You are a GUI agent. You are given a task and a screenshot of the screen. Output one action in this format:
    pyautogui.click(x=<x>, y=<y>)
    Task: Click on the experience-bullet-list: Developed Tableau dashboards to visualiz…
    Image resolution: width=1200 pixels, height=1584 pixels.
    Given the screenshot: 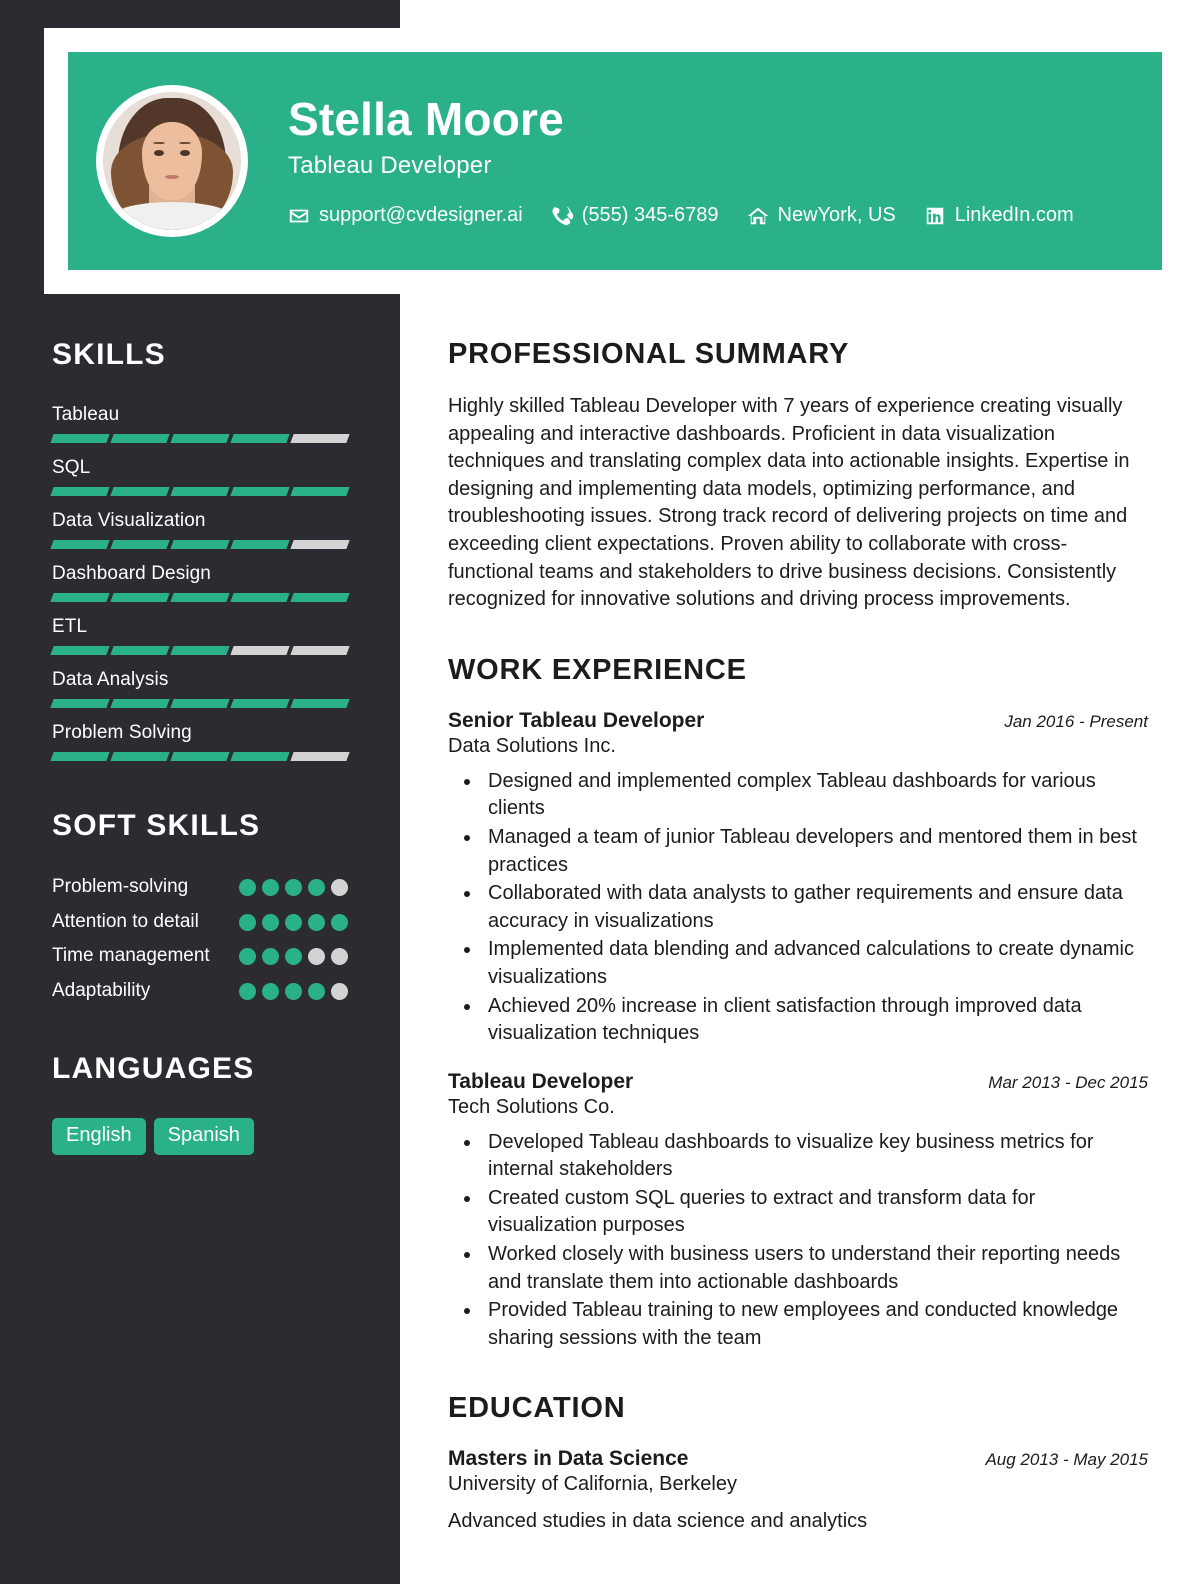 What is the action you would take?
    pyautogui.click(x=798, y=1241)
    